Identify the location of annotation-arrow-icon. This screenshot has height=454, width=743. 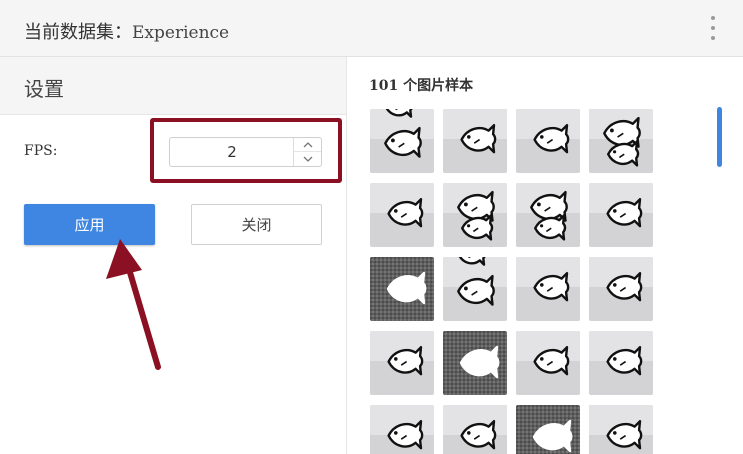
(133, 304).